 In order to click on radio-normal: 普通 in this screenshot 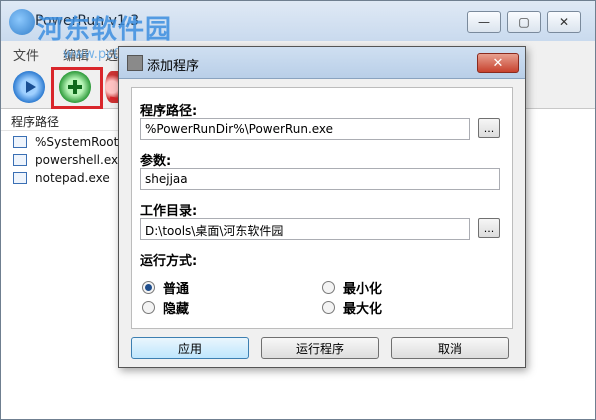, I will do `click(165, 287)`.